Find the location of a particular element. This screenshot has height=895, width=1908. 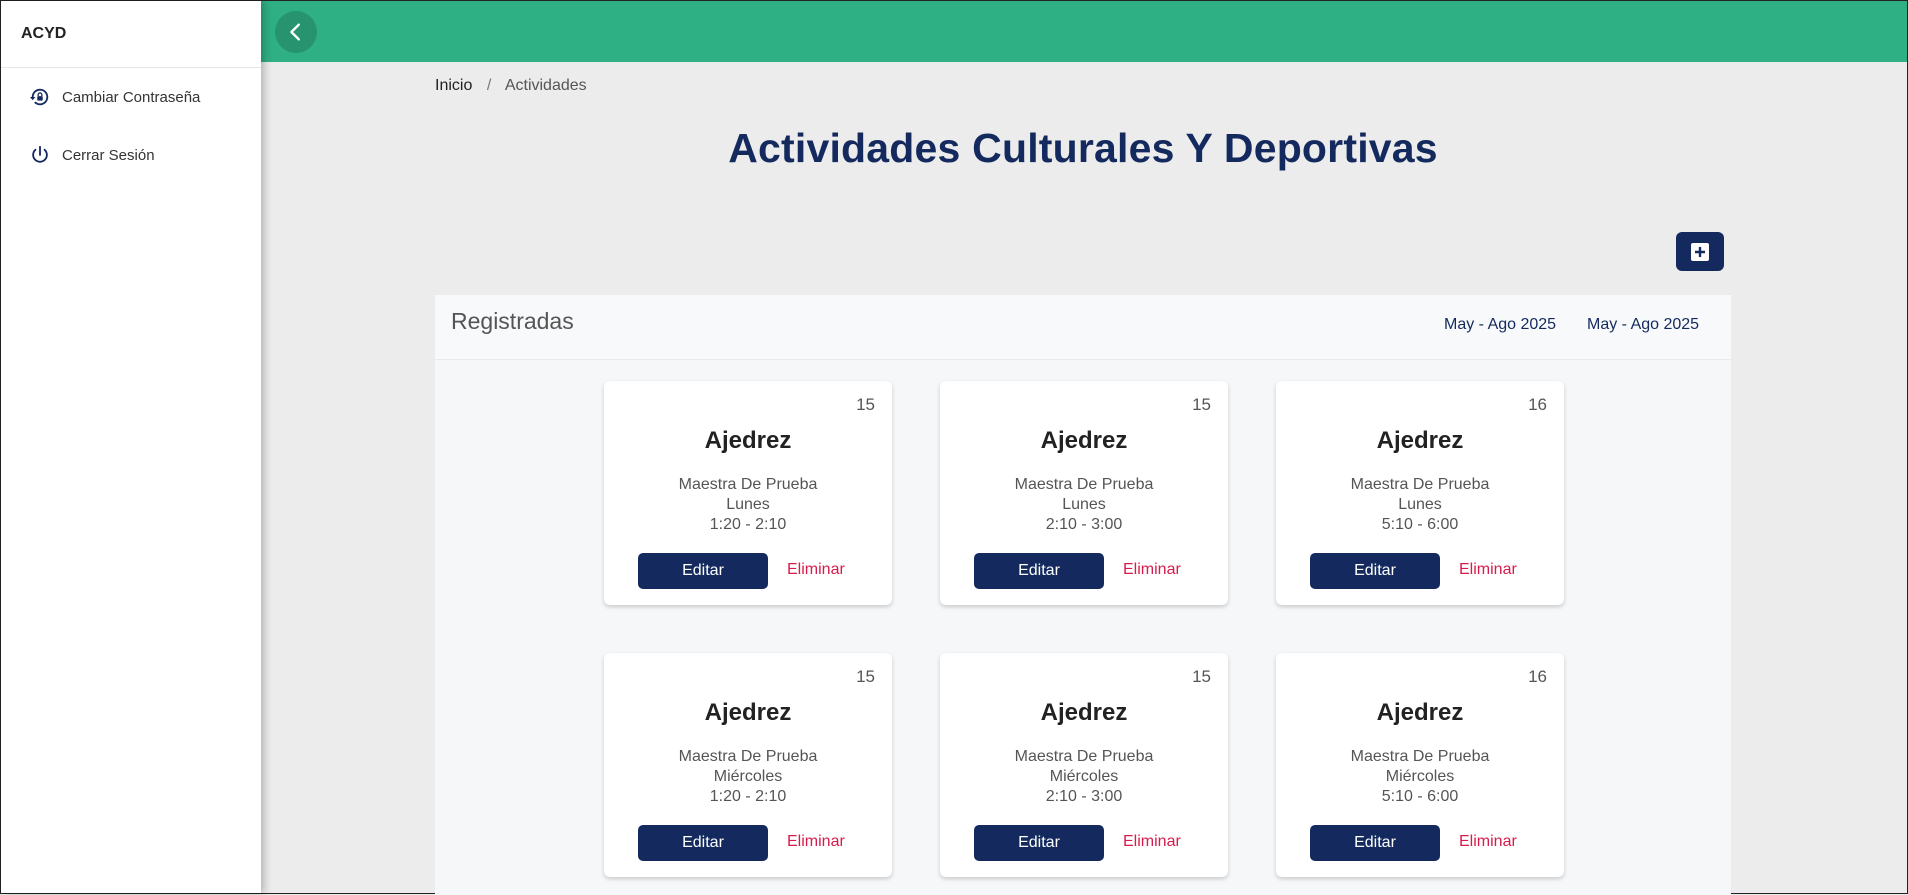

breadcrumb-home-link: Inicio is located at coordinates (453, 85).